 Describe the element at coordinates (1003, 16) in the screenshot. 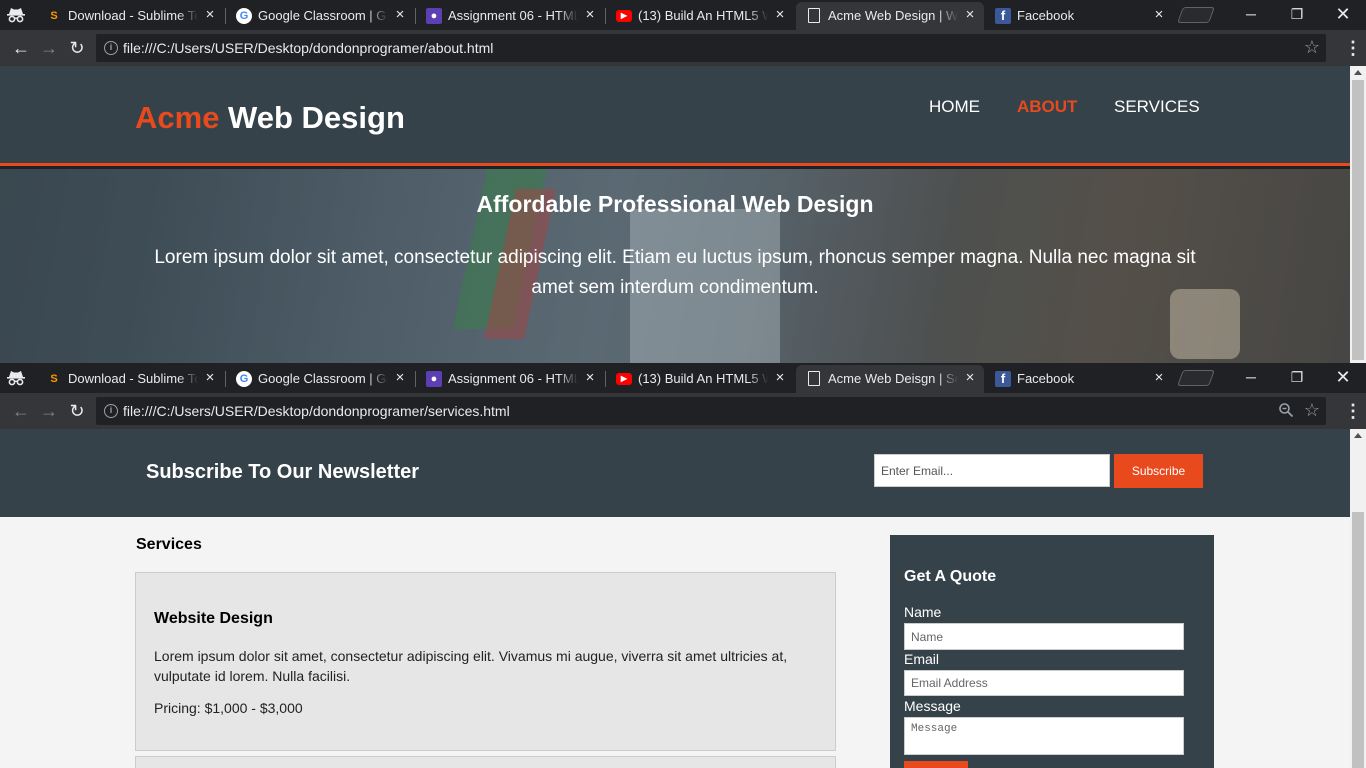

I see `facebook-icon: f` at that location.